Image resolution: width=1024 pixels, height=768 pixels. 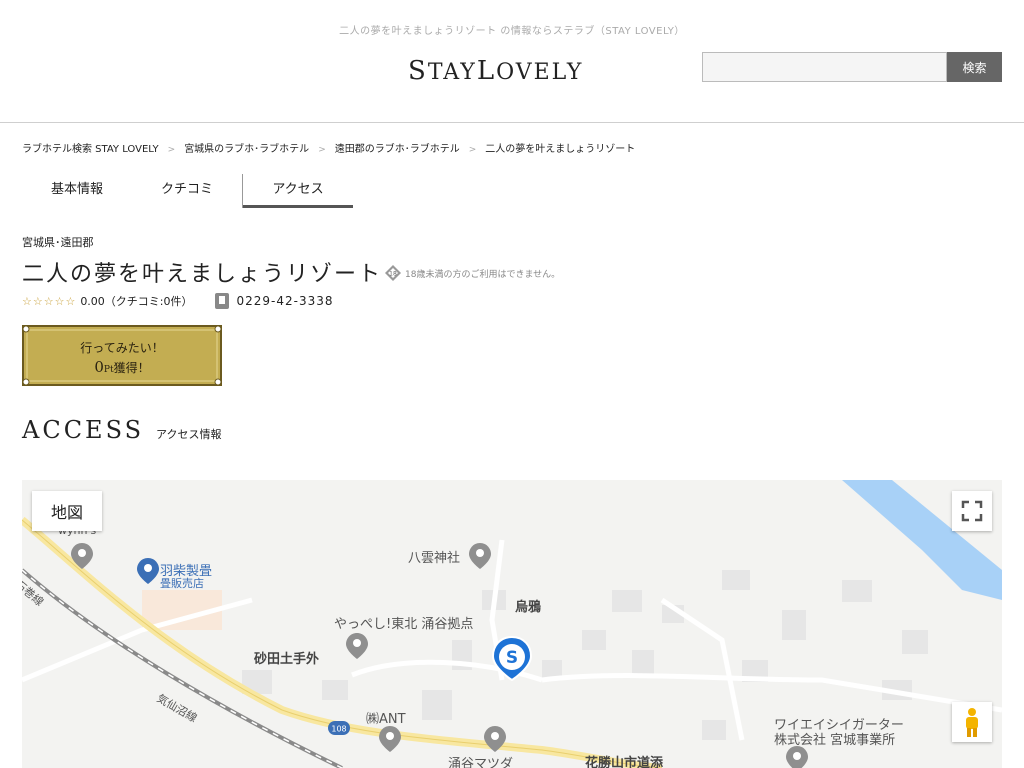 What do you see at coordinates (122, 355) in the screenshot?
I see `want-to-go-button: 行ってみたい！ 0Pt獲得！` at bounding box center [122, 355].